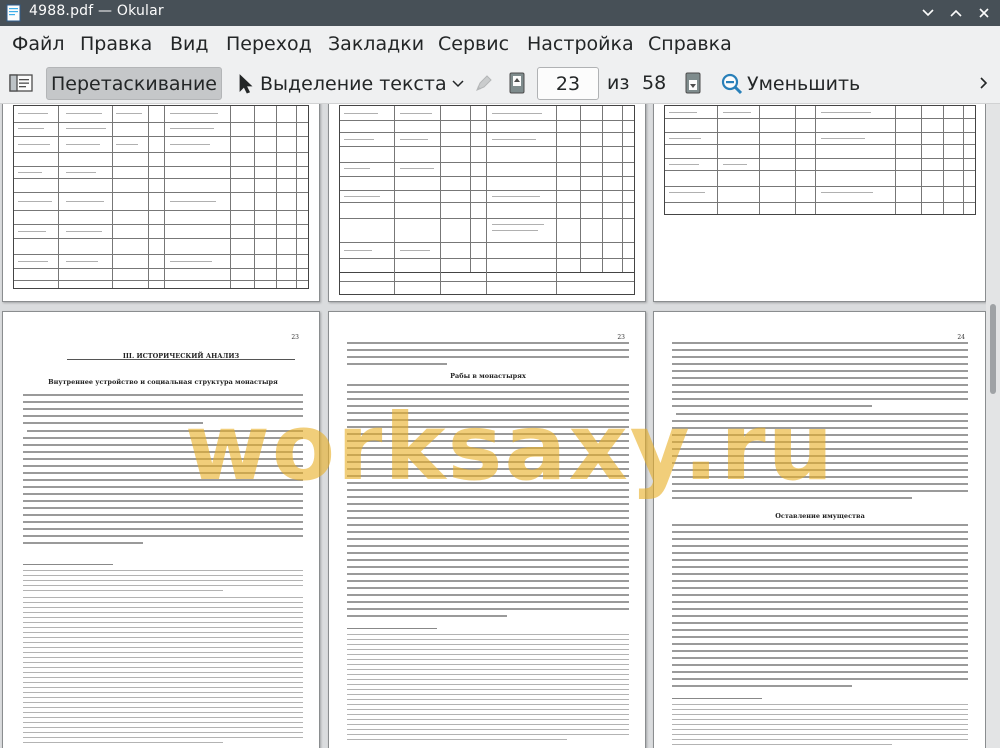  Describe the element at coordinates (487, 265) in the screenshot. I see `table-continued` at that location.